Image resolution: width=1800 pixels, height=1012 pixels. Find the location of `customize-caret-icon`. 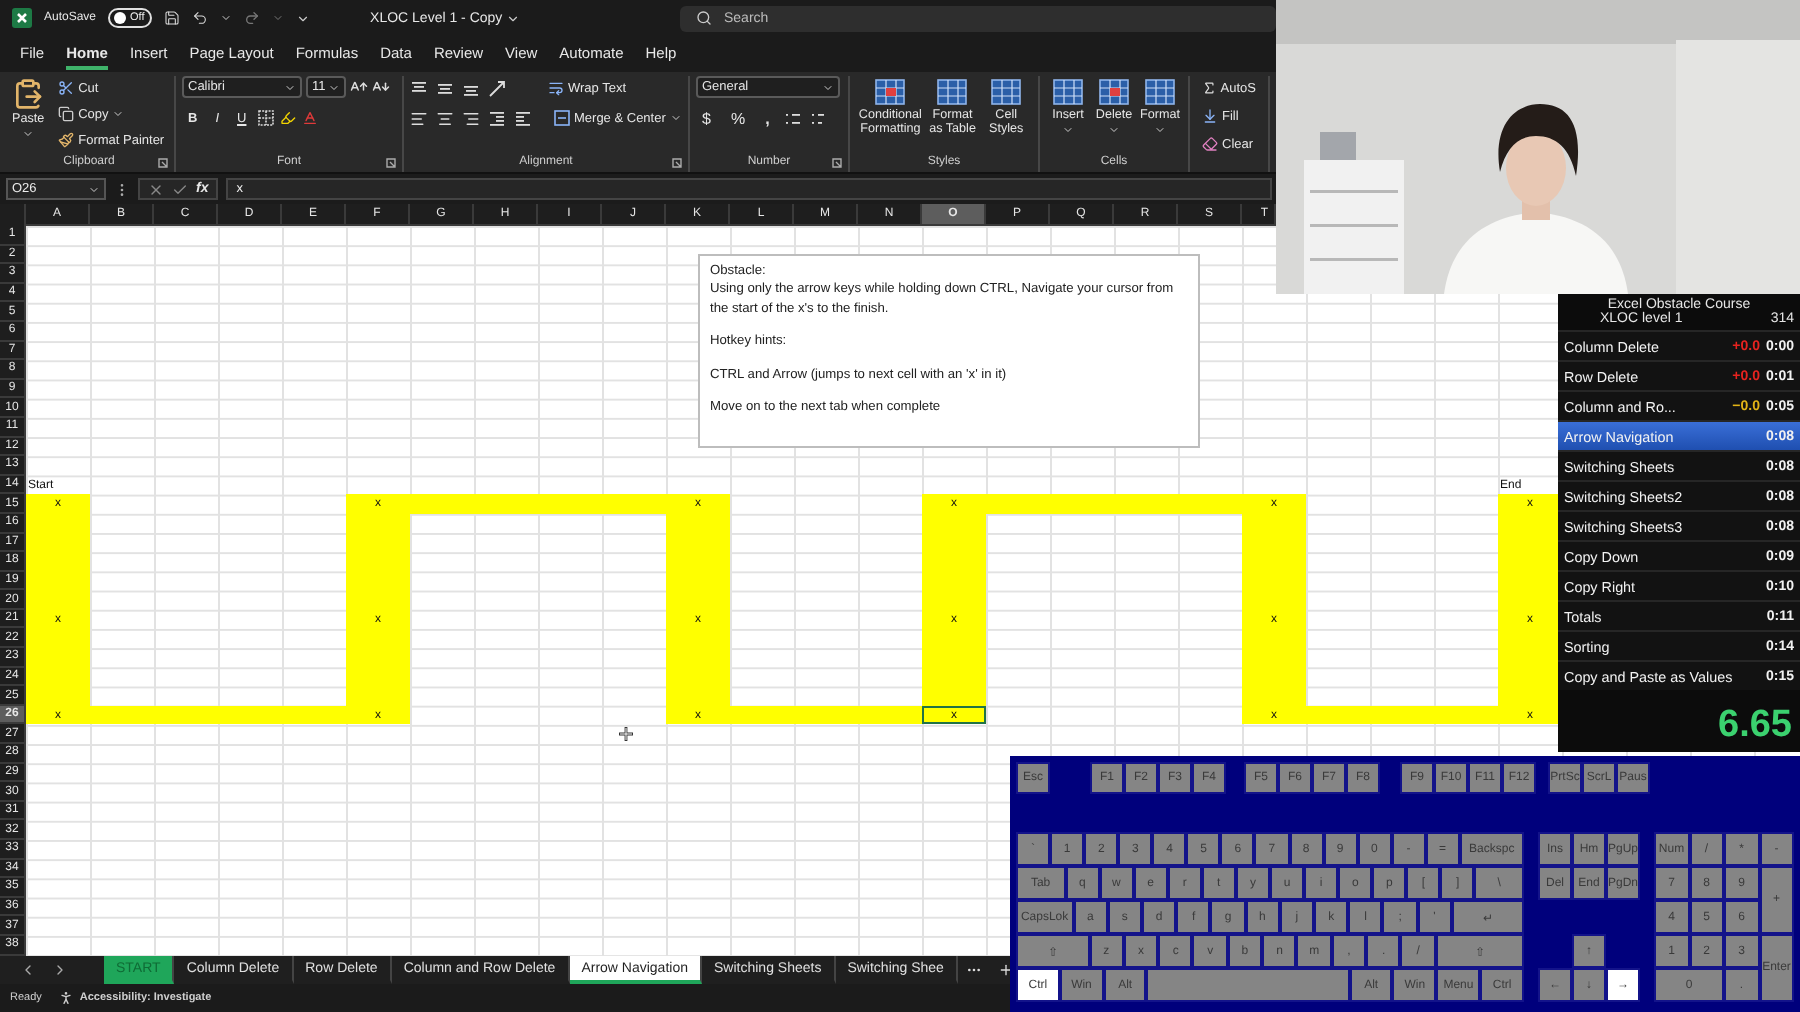

customize-caret-icon is located at coordinates (303, 18).